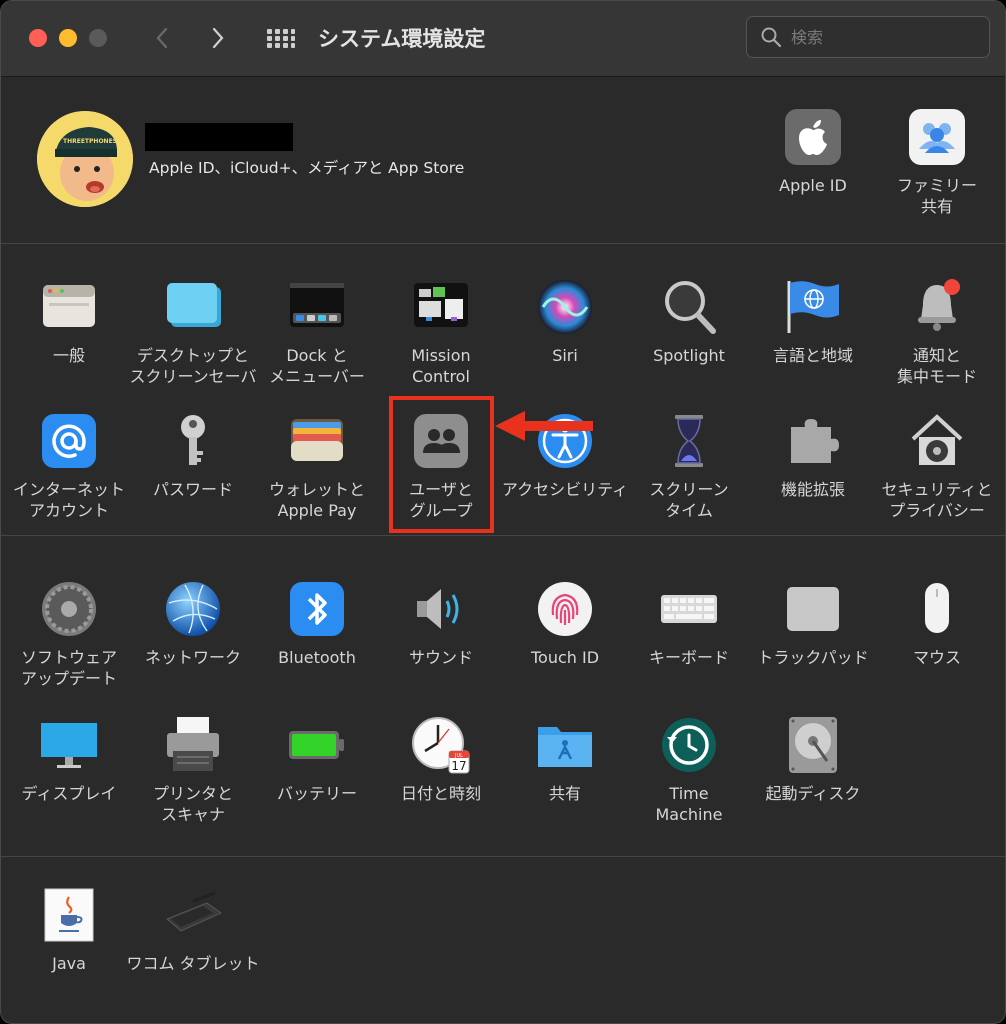 This screenshot has width=1006, height=1024. What do you see at coordinates (937, 137) in the screenshot?
I see `family-sharing-icon` at bounding box center [937, 137].